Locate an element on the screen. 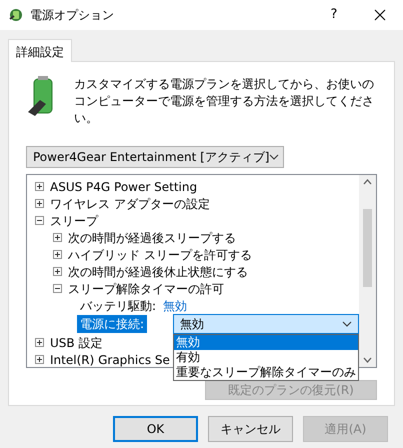 The height and width of the screenshot is (448, 403). scrollbar is located at coordinates (367, 271).